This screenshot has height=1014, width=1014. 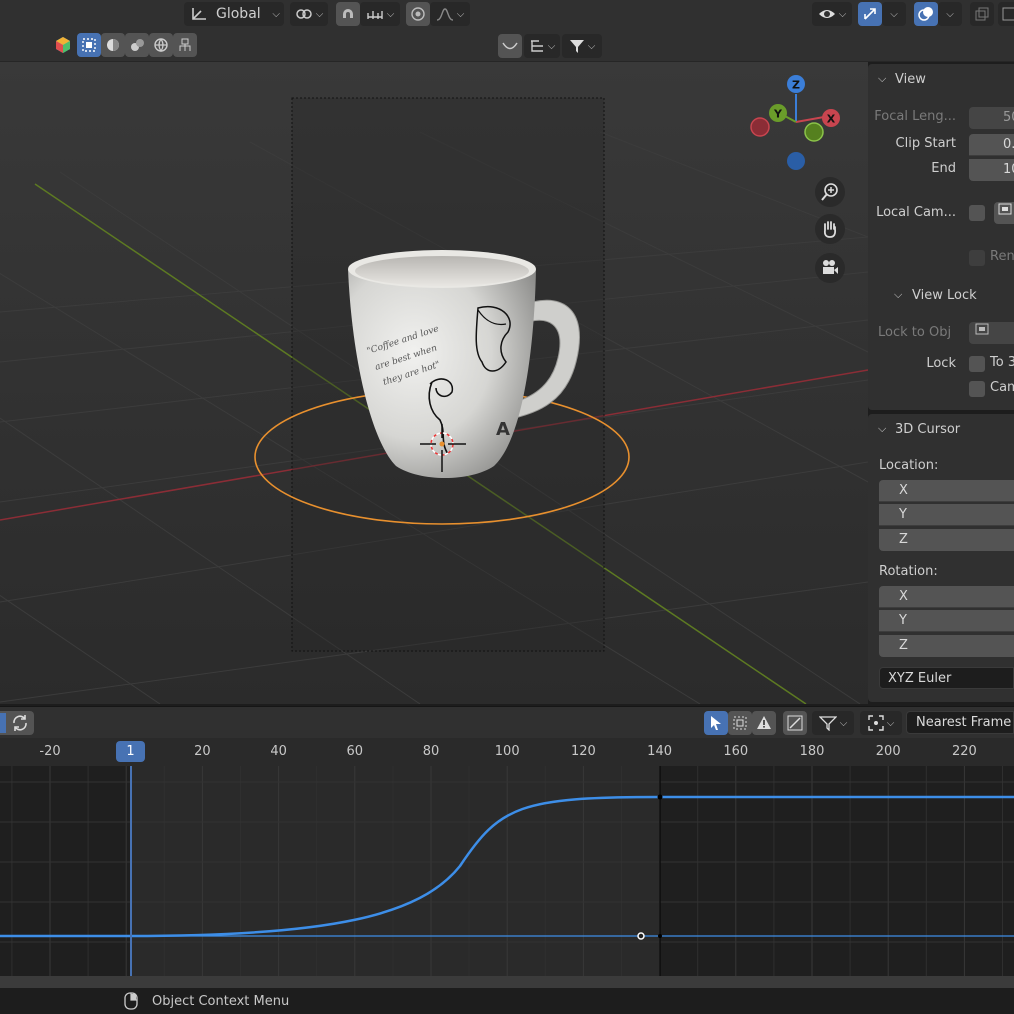 I want to click on zoom-view-button, so click(x=830, y=192).